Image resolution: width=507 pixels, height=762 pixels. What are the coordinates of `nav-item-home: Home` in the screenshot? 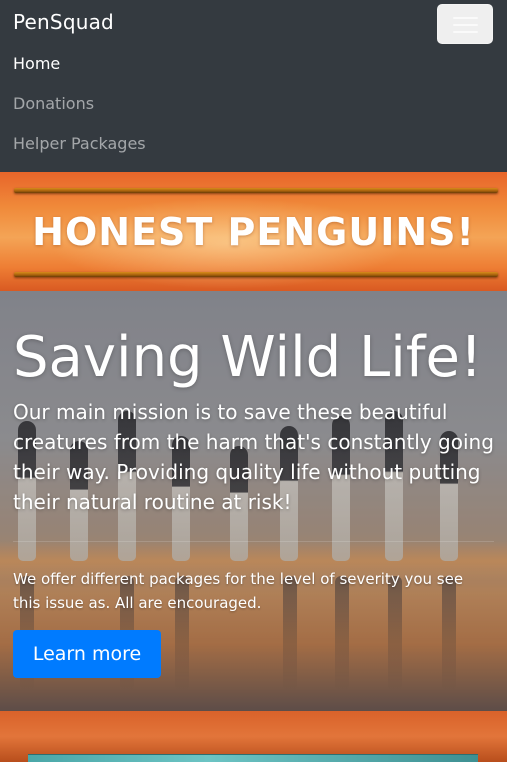 It's located at (36, 63).